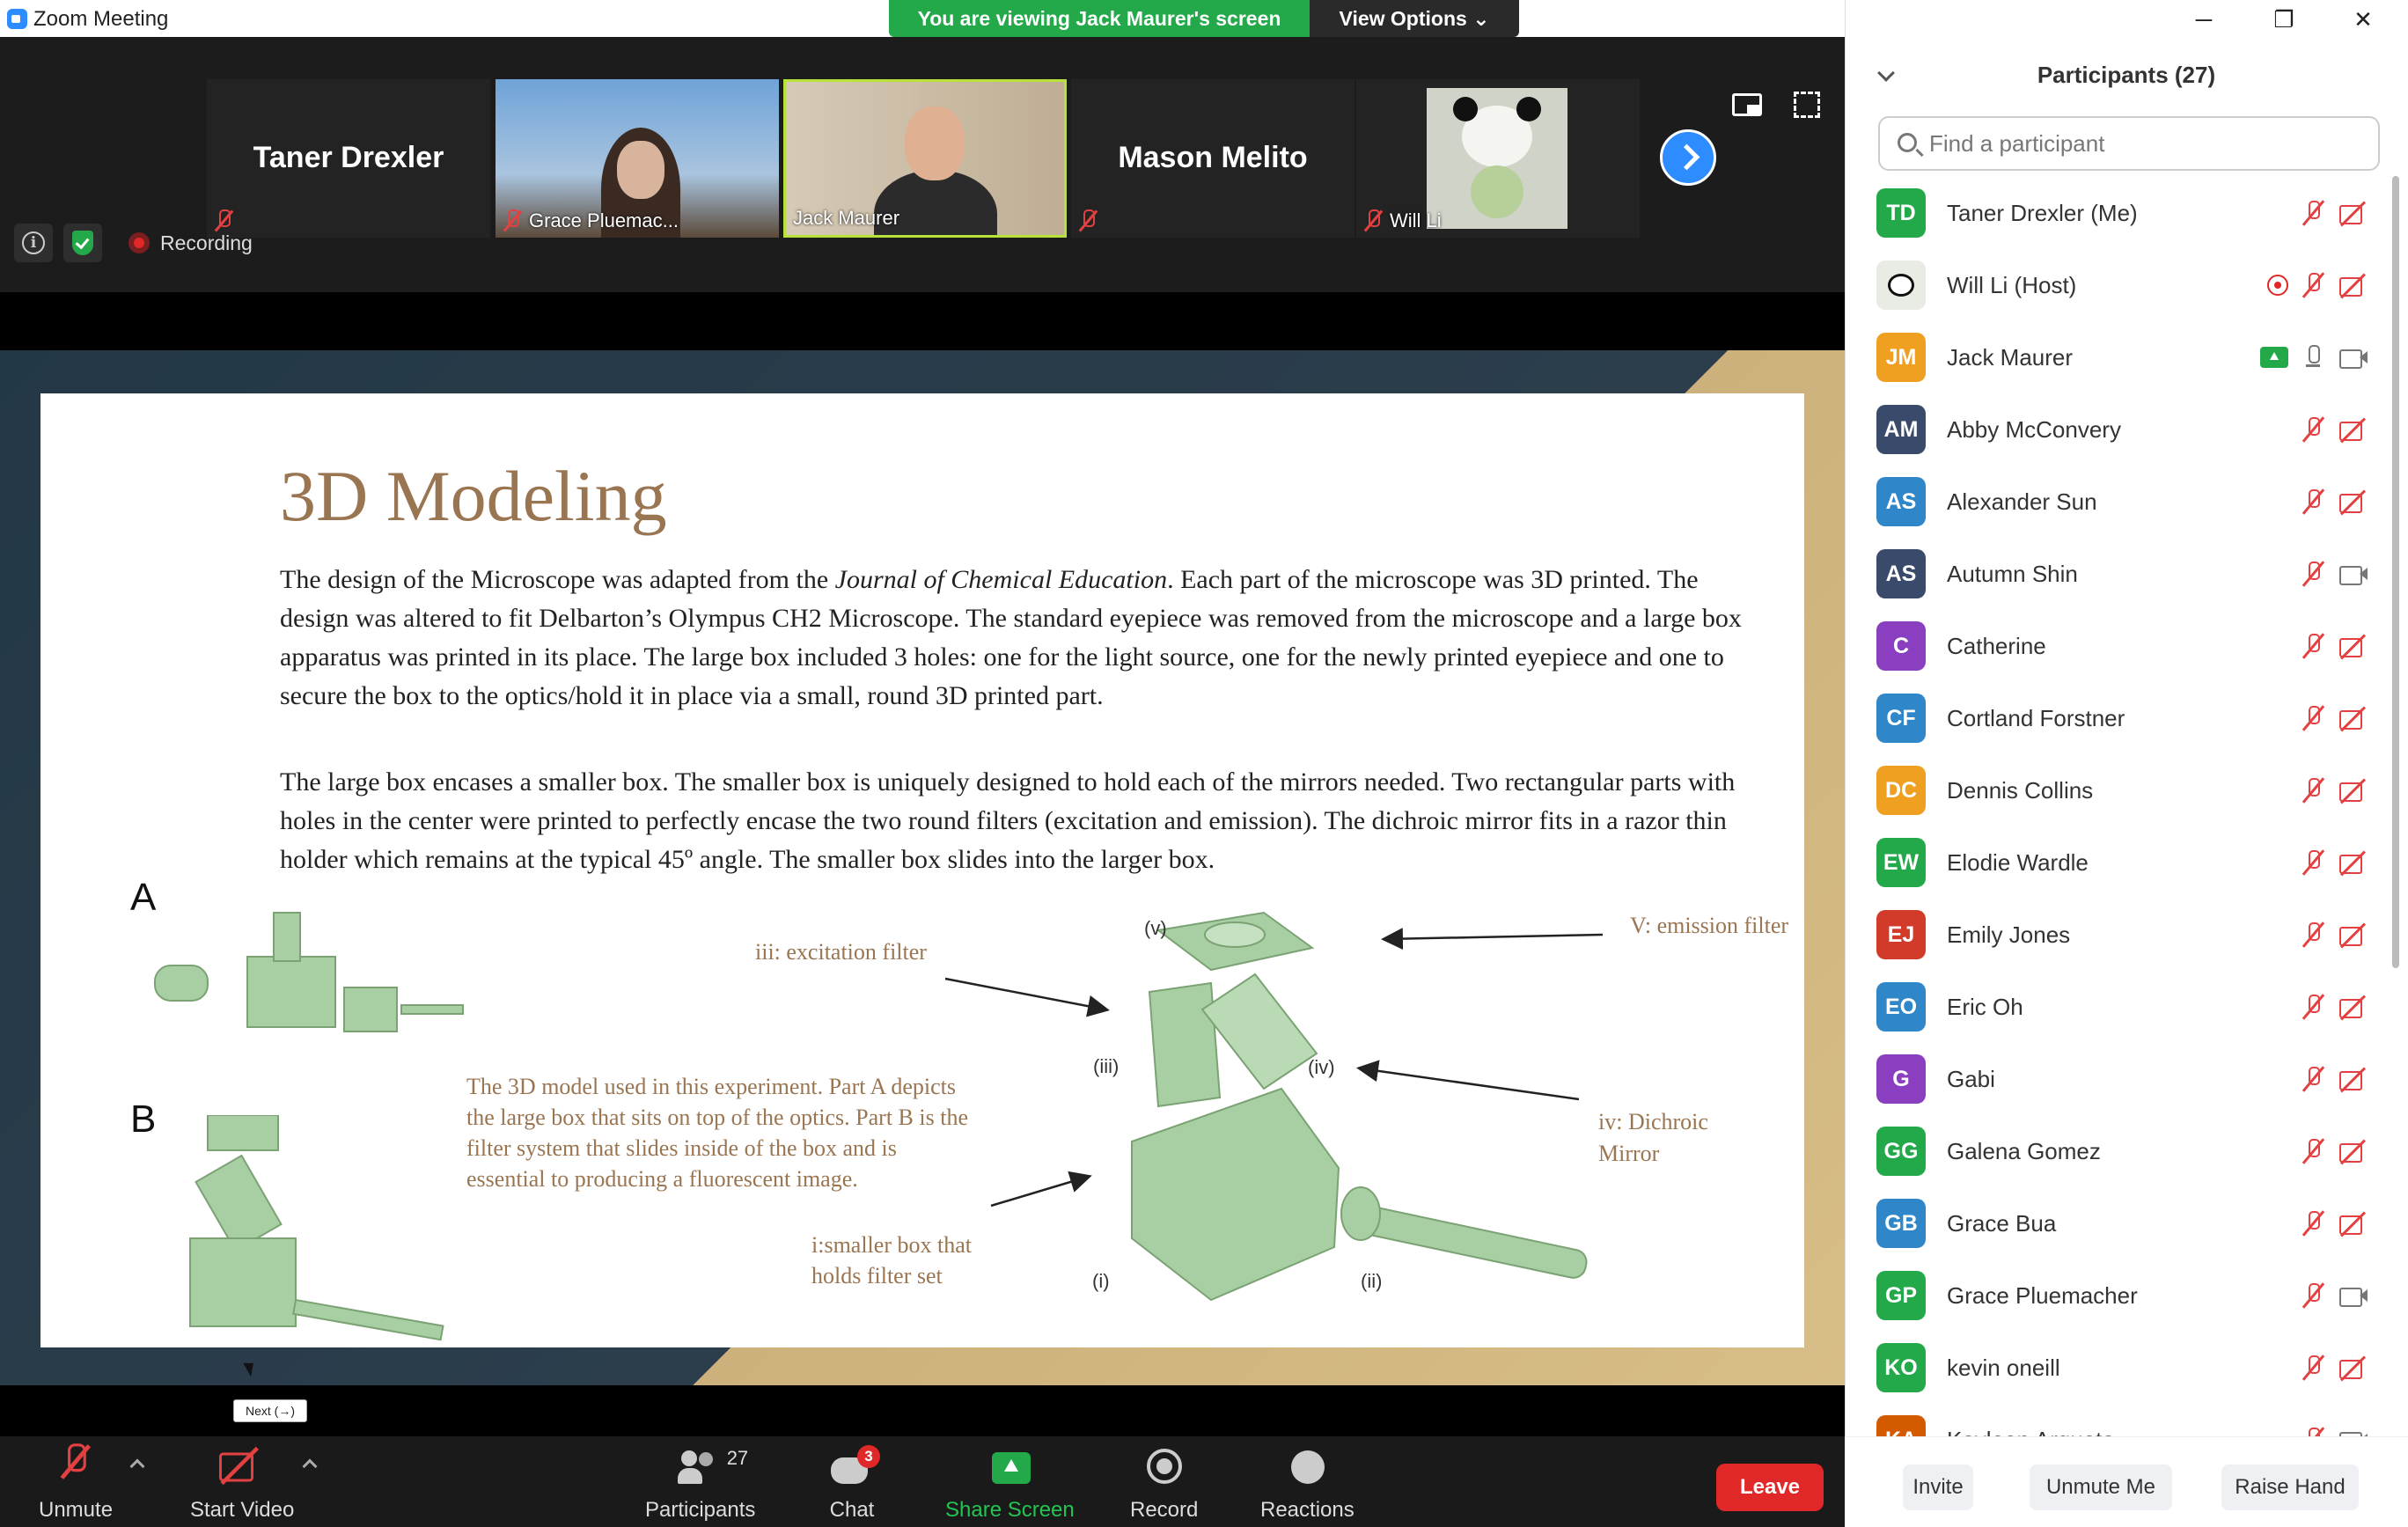 This screenshot has width=2408, height=1527. I want to click on avatar: EO, so click(1901, 1006).